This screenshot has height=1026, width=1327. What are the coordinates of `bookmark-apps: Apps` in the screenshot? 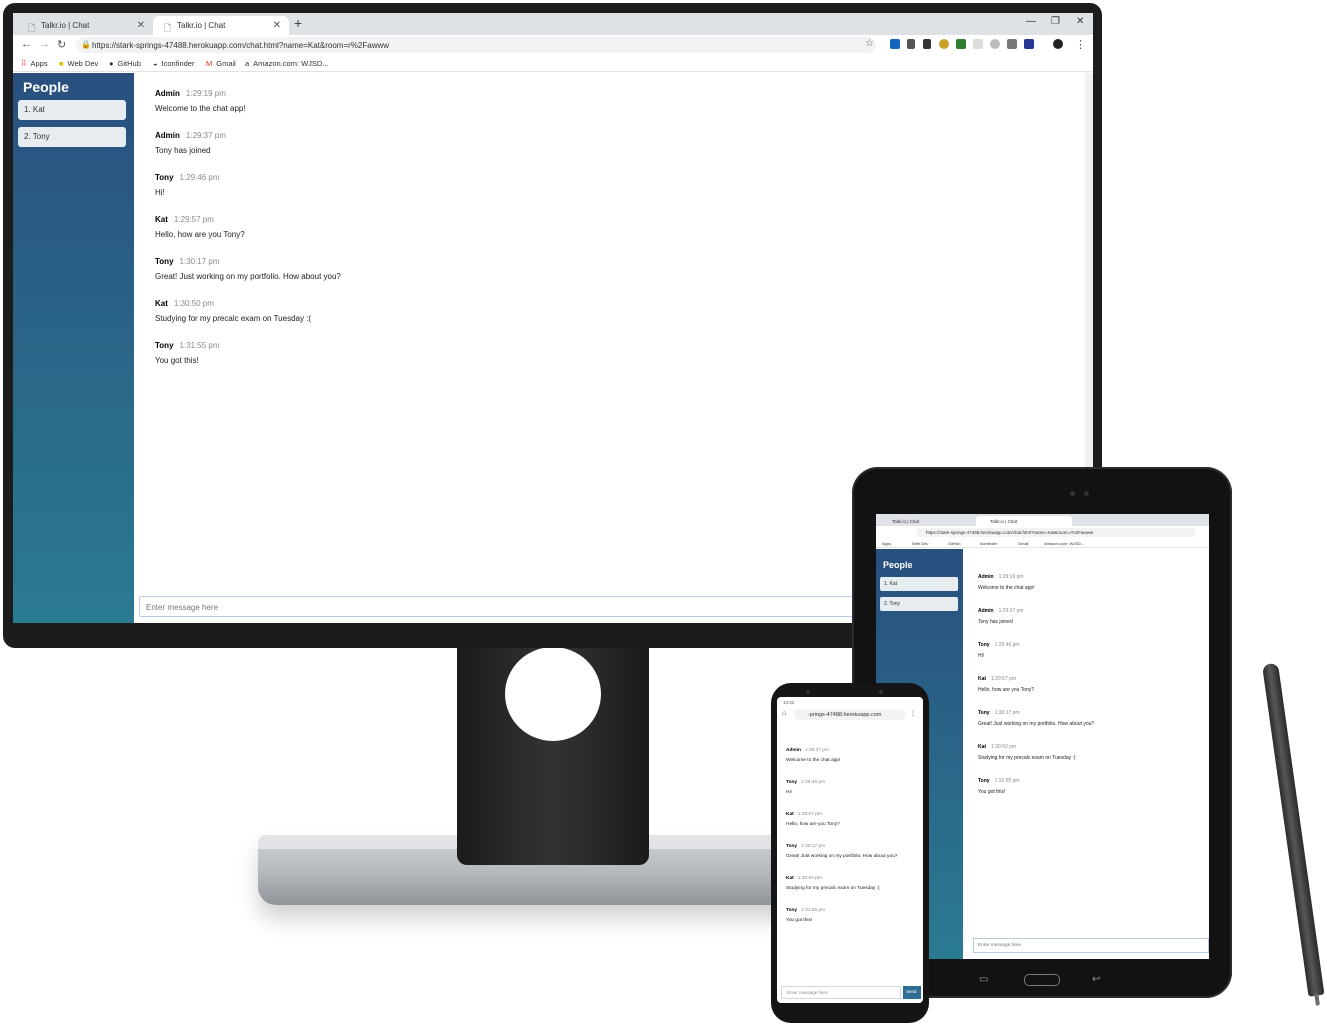 It's located at (886, 543).